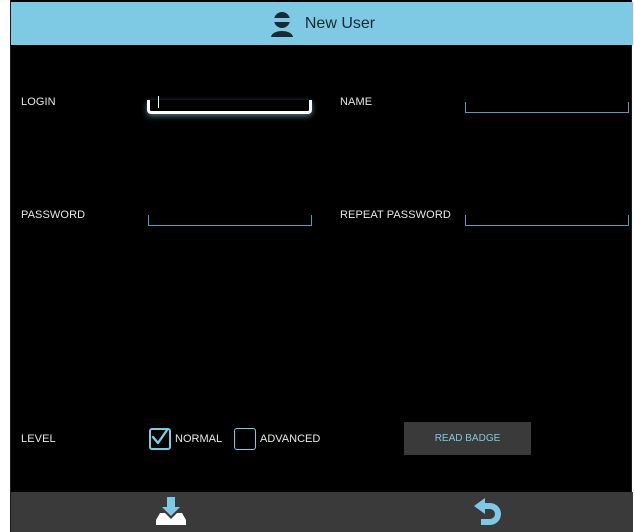 The height and width of the screenshot is (532, 634). What do you see at coordinates (38, 102) in the screenshot?
I see `login-label: LOGIN` at bounding box center [38, 102].